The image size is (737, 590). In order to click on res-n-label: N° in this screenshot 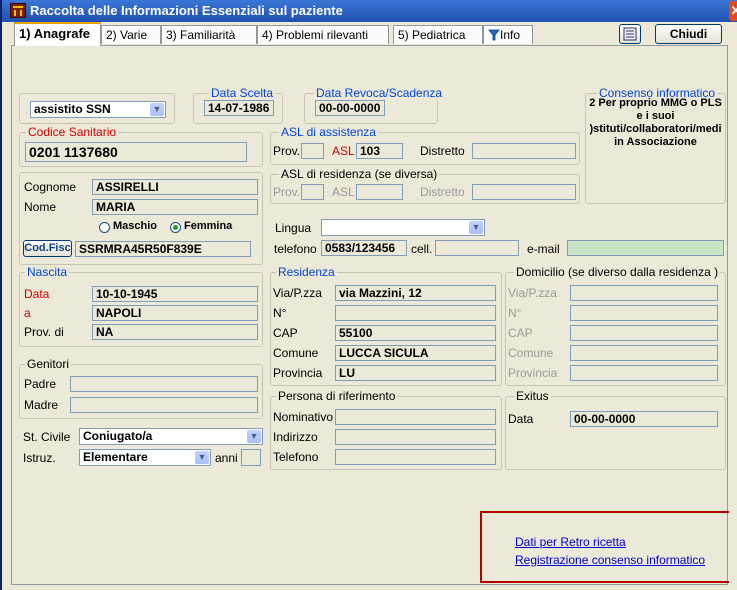, I will do `click(280, 313)`.